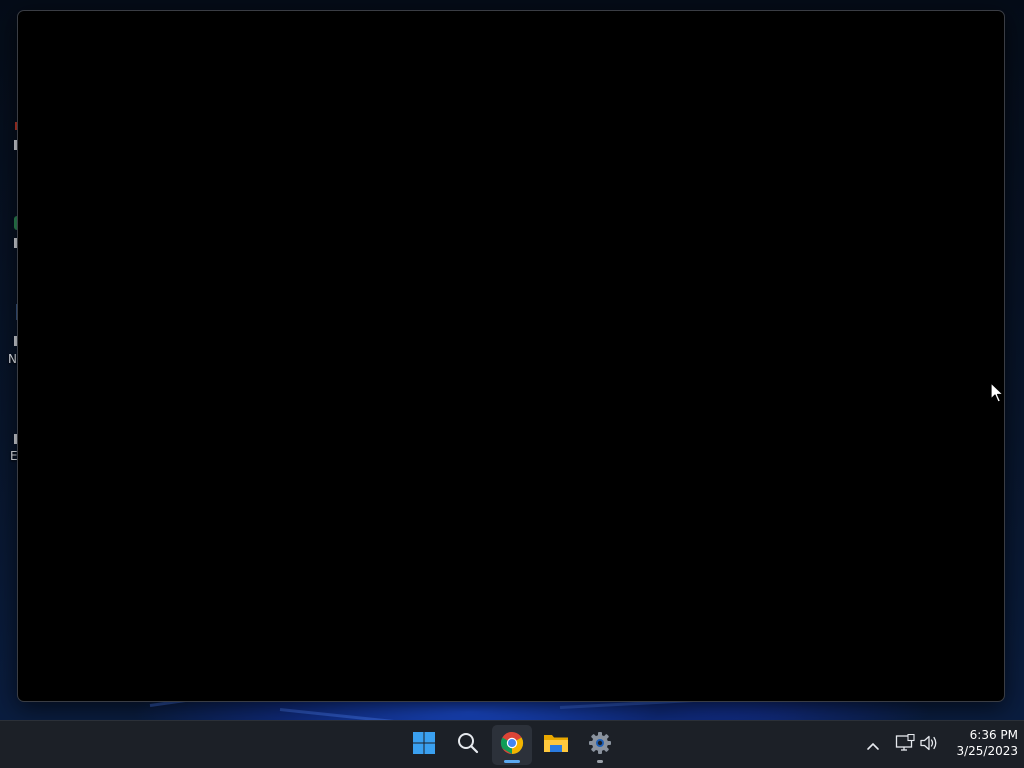  I want to click on windows-logo-icon, so click(424, 745).